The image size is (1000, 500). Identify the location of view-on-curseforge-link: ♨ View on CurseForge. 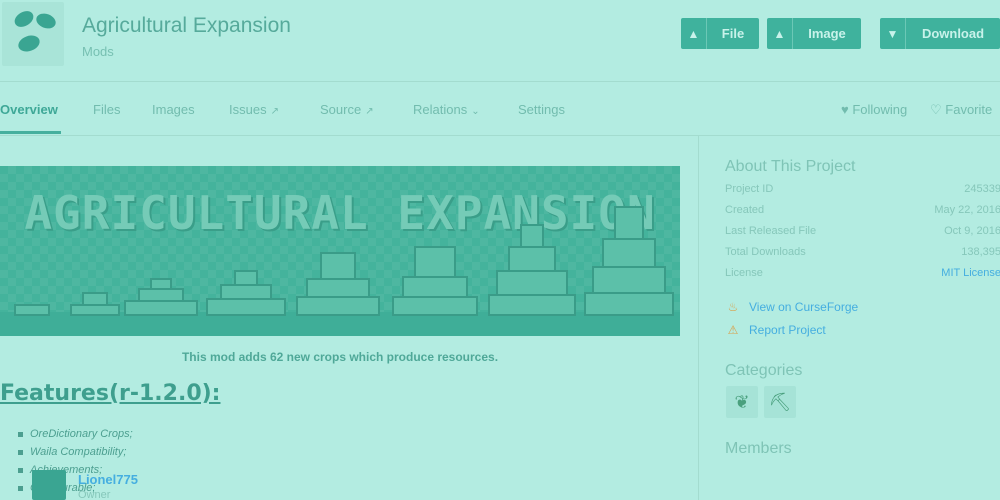
(792, 307).